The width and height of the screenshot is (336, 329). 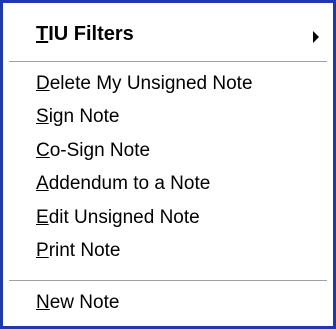 I want to click on mnemonic-letter: N, so click(x=43, y=302).